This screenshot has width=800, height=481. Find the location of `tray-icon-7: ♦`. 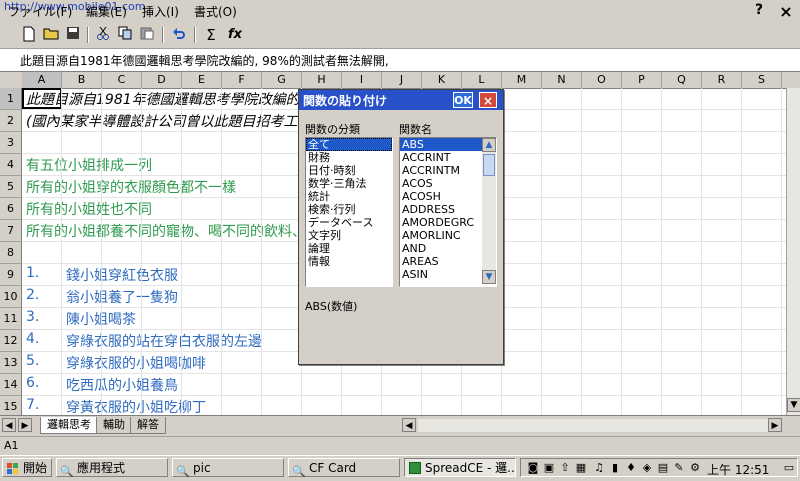

tray-icon-7: ♦ is located at coordinates (631, 468).